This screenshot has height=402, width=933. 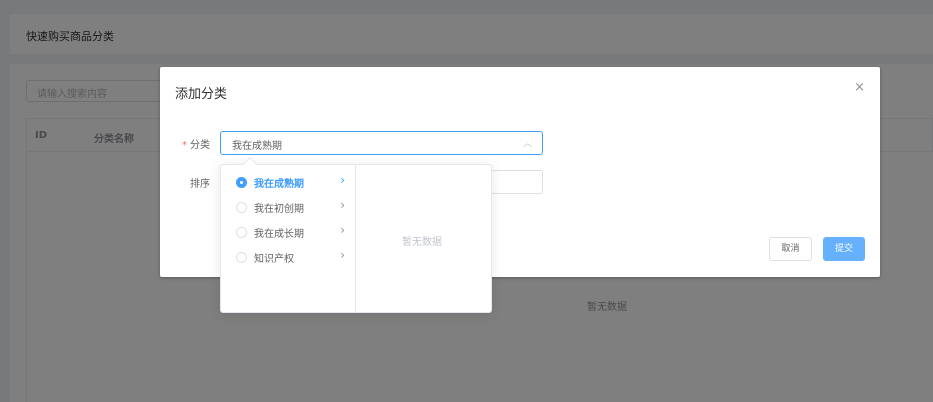 What do you see at coordinates (257, 146) in the screenshot?
I see `category-select-value: 我在成熟期` at bounding box center [257, 146].